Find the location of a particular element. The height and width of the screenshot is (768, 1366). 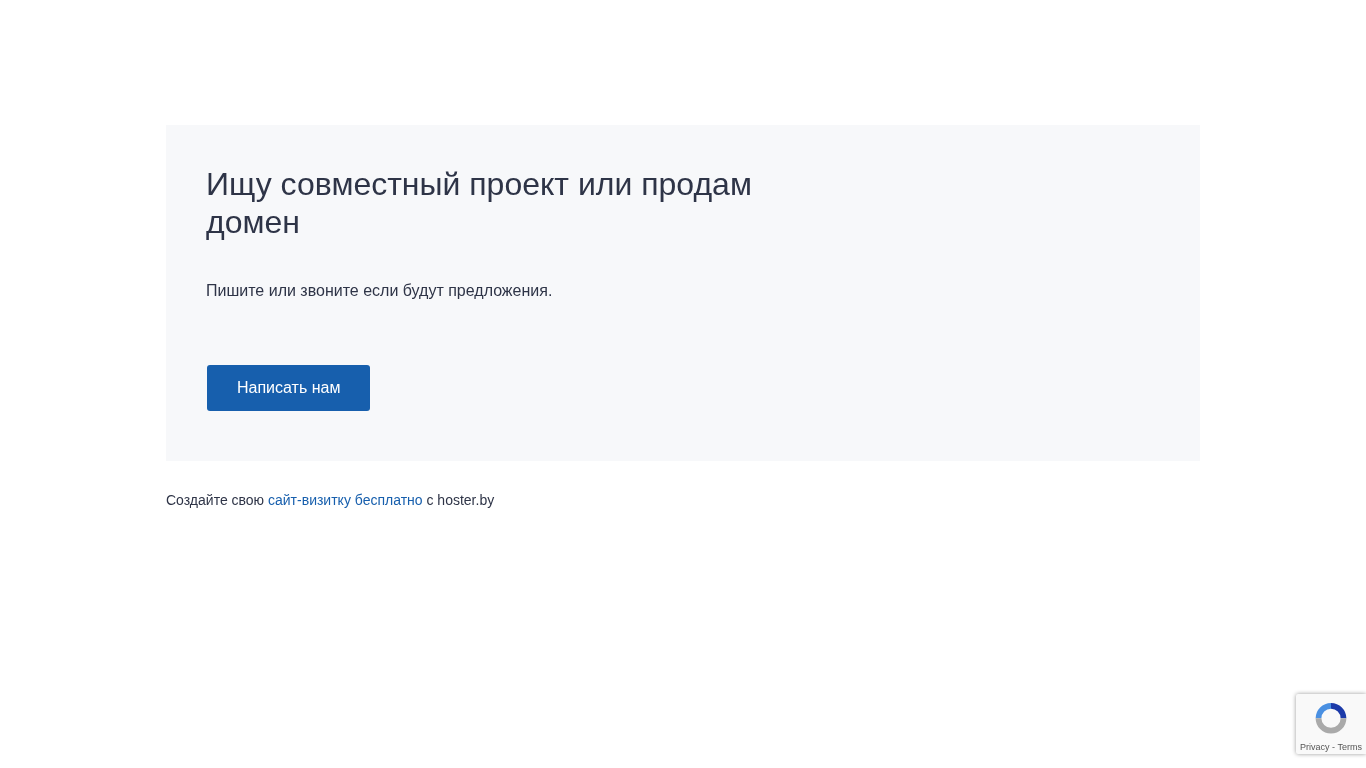

footer-link: сайт-визитку бесплатно is located at coordinates (345, 500).